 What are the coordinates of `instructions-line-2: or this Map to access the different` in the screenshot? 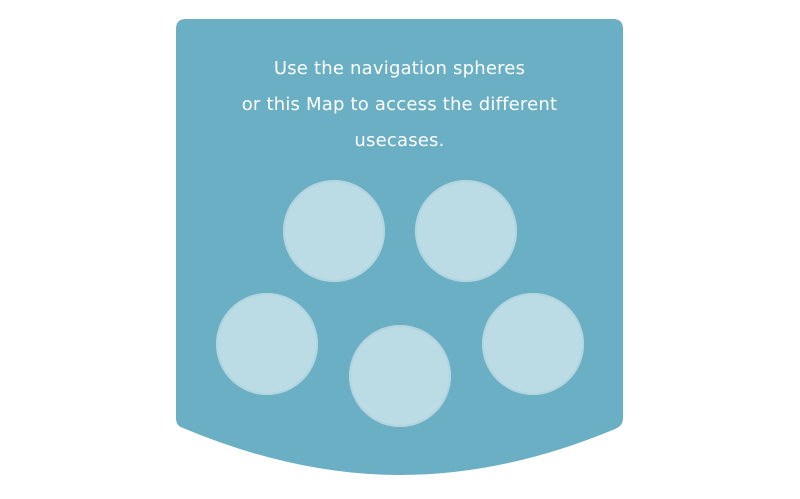 It's located at (399, 104).